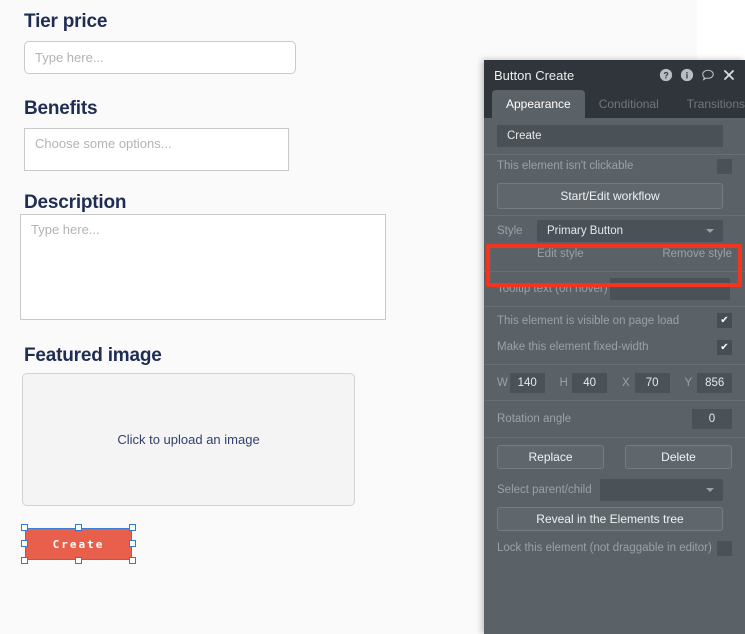  Describe the element at coordinates (534, 419) in the screenshot. I see `rotation-angle-label: Rotation angle` at that location.